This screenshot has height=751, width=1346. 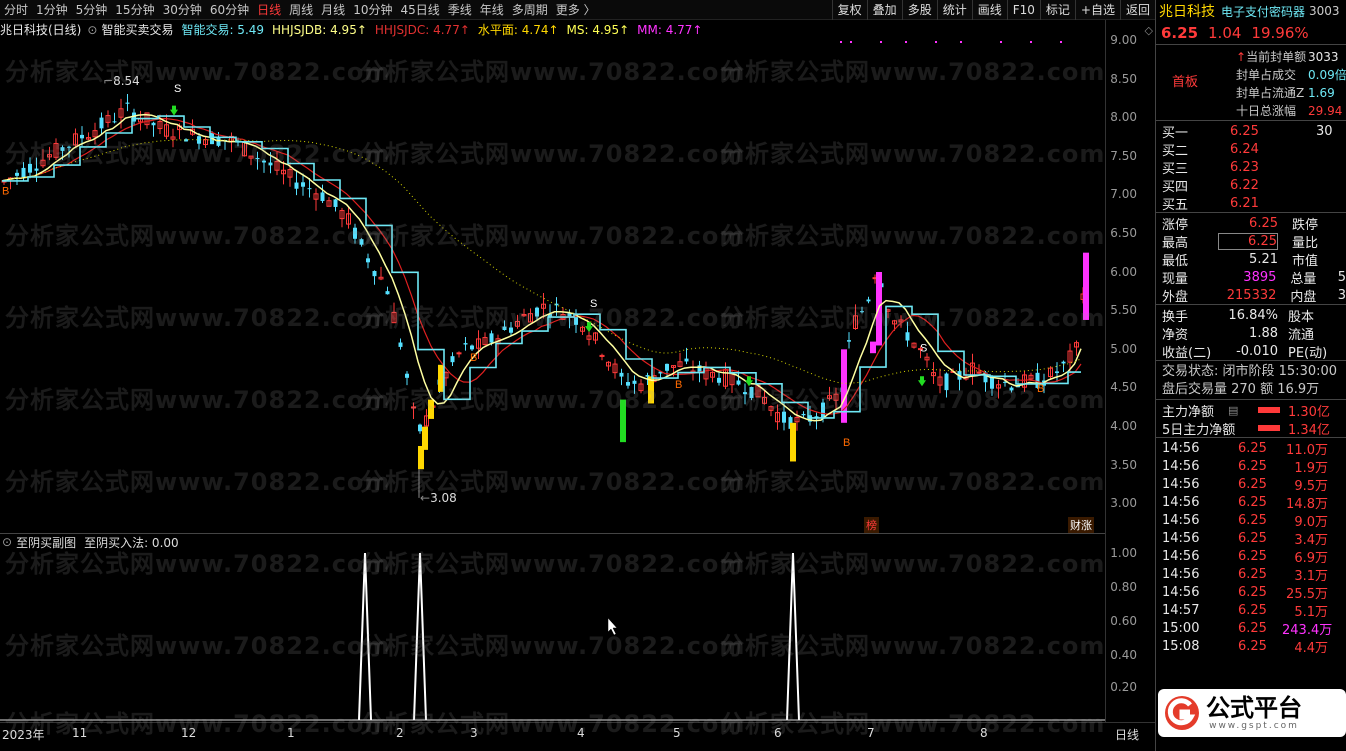 I want to click on period-label: 日线, so click(x=1127, y=734).